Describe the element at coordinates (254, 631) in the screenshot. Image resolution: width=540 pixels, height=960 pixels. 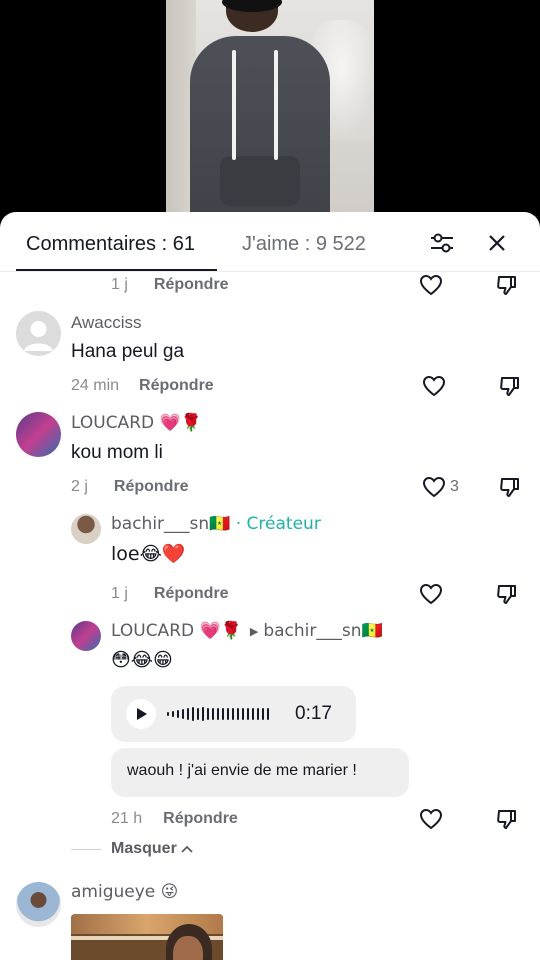
I see `reply-arrow-icon: ▶` at that location.